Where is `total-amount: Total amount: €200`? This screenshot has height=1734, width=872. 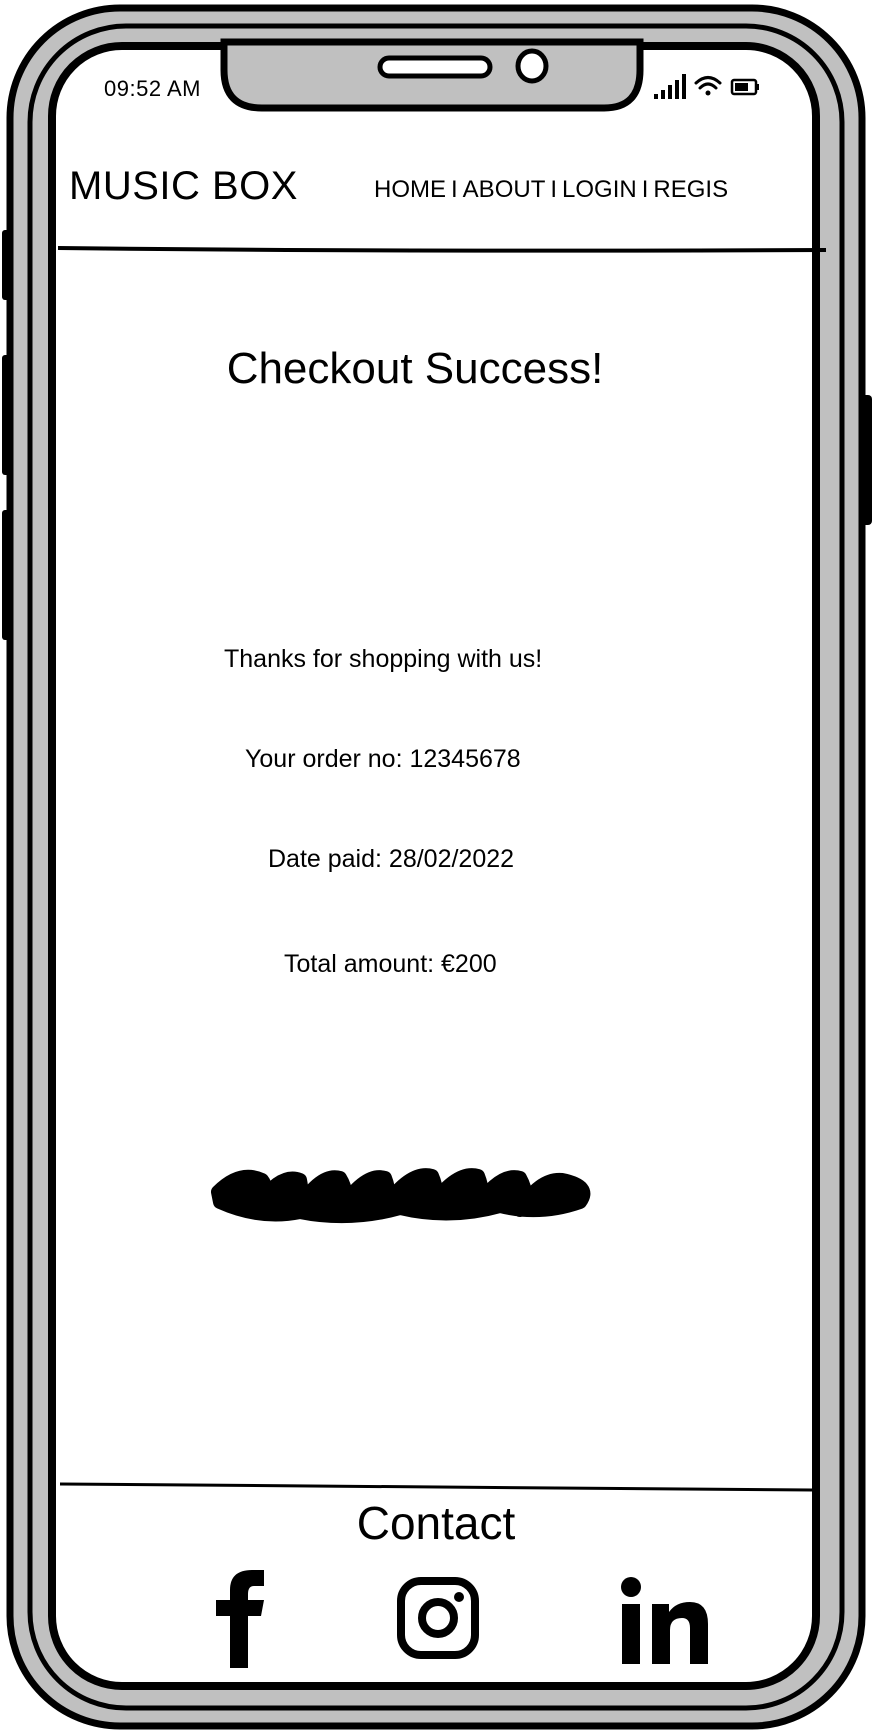 total-amount: Total amount: €200 is located at coordinates (390, 964).